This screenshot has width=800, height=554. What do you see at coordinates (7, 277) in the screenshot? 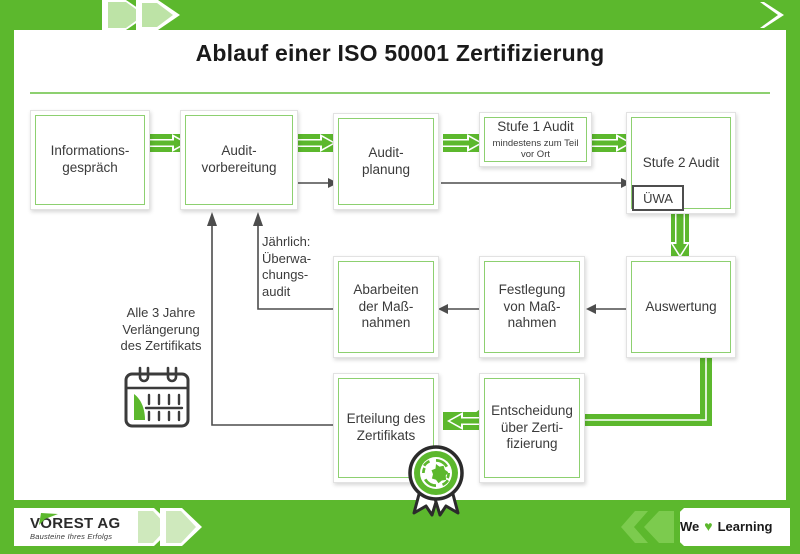
I see `frame-band-left` at bounding box center [7, 277].